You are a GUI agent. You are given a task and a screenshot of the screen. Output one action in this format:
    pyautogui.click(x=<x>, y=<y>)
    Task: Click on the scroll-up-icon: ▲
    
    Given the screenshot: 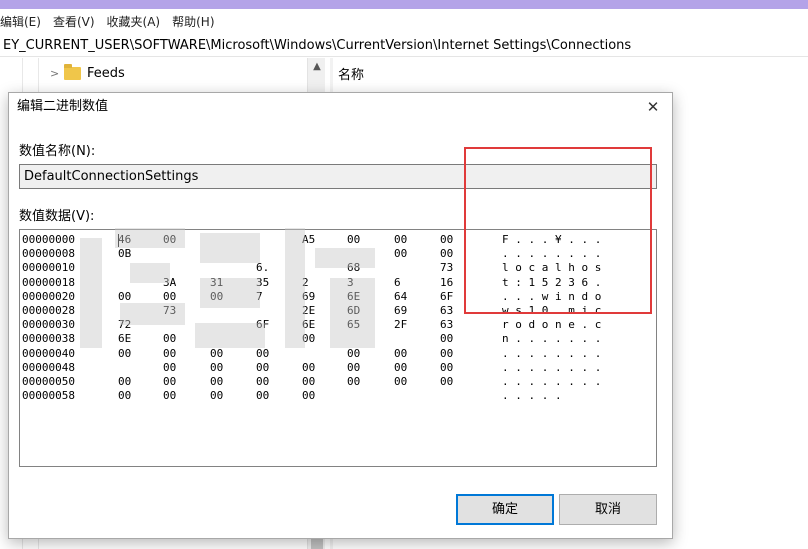 What is the action you would take?
    pyautogui.click(x=317, y=67)
    